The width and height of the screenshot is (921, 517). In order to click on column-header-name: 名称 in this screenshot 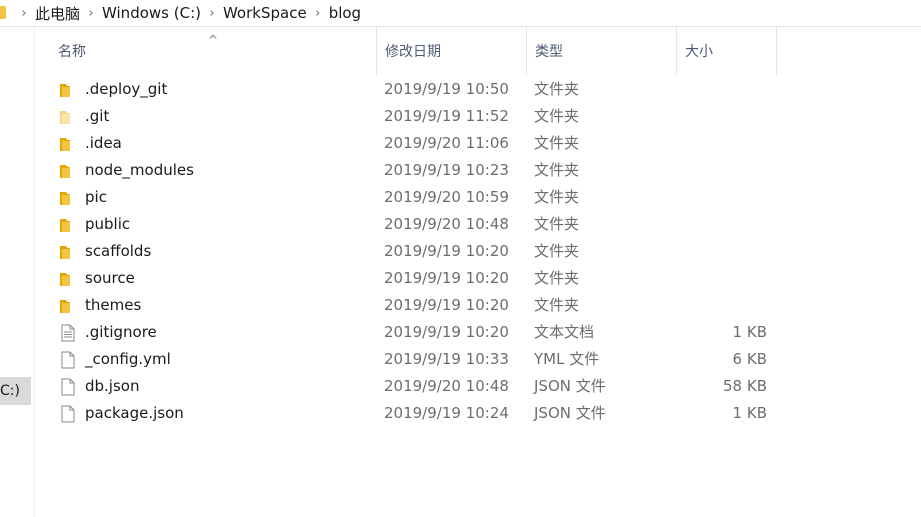, I will do `click(213, 51)`.